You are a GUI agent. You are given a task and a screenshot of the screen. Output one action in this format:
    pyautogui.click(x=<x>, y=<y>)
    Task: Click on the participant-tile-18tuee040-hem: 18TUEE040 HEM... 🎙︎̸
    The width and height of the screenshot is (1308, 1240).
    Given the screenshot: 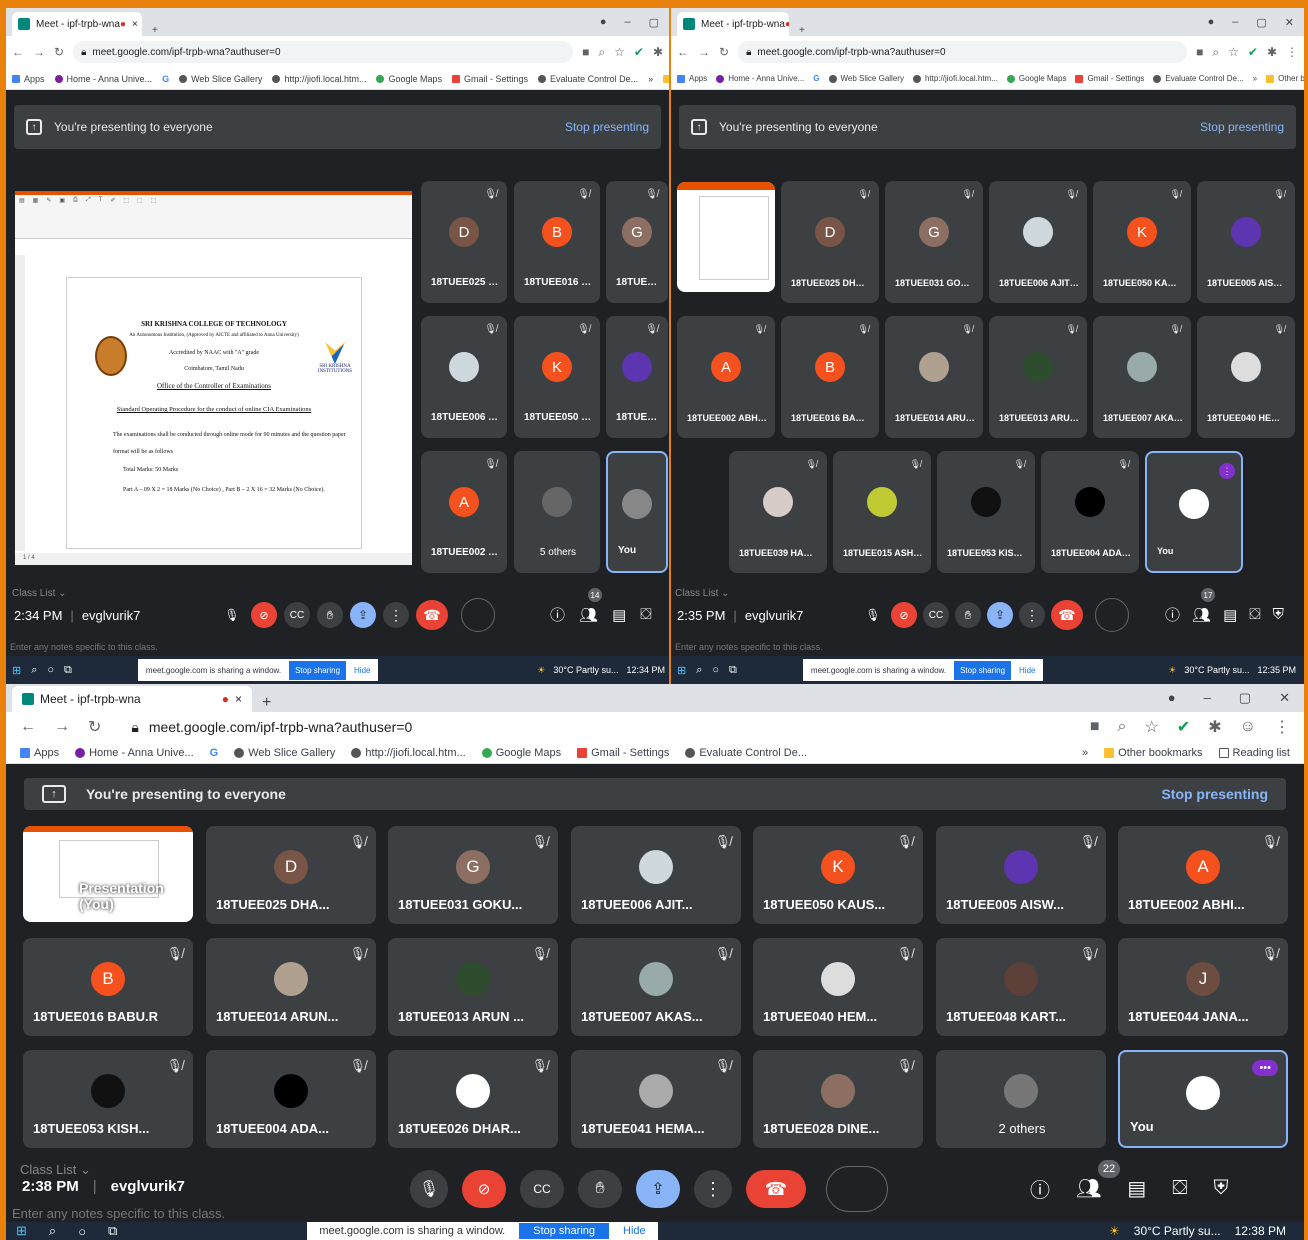 What is the action you would take?
    pyautogui.click(x=838, y=987)
    